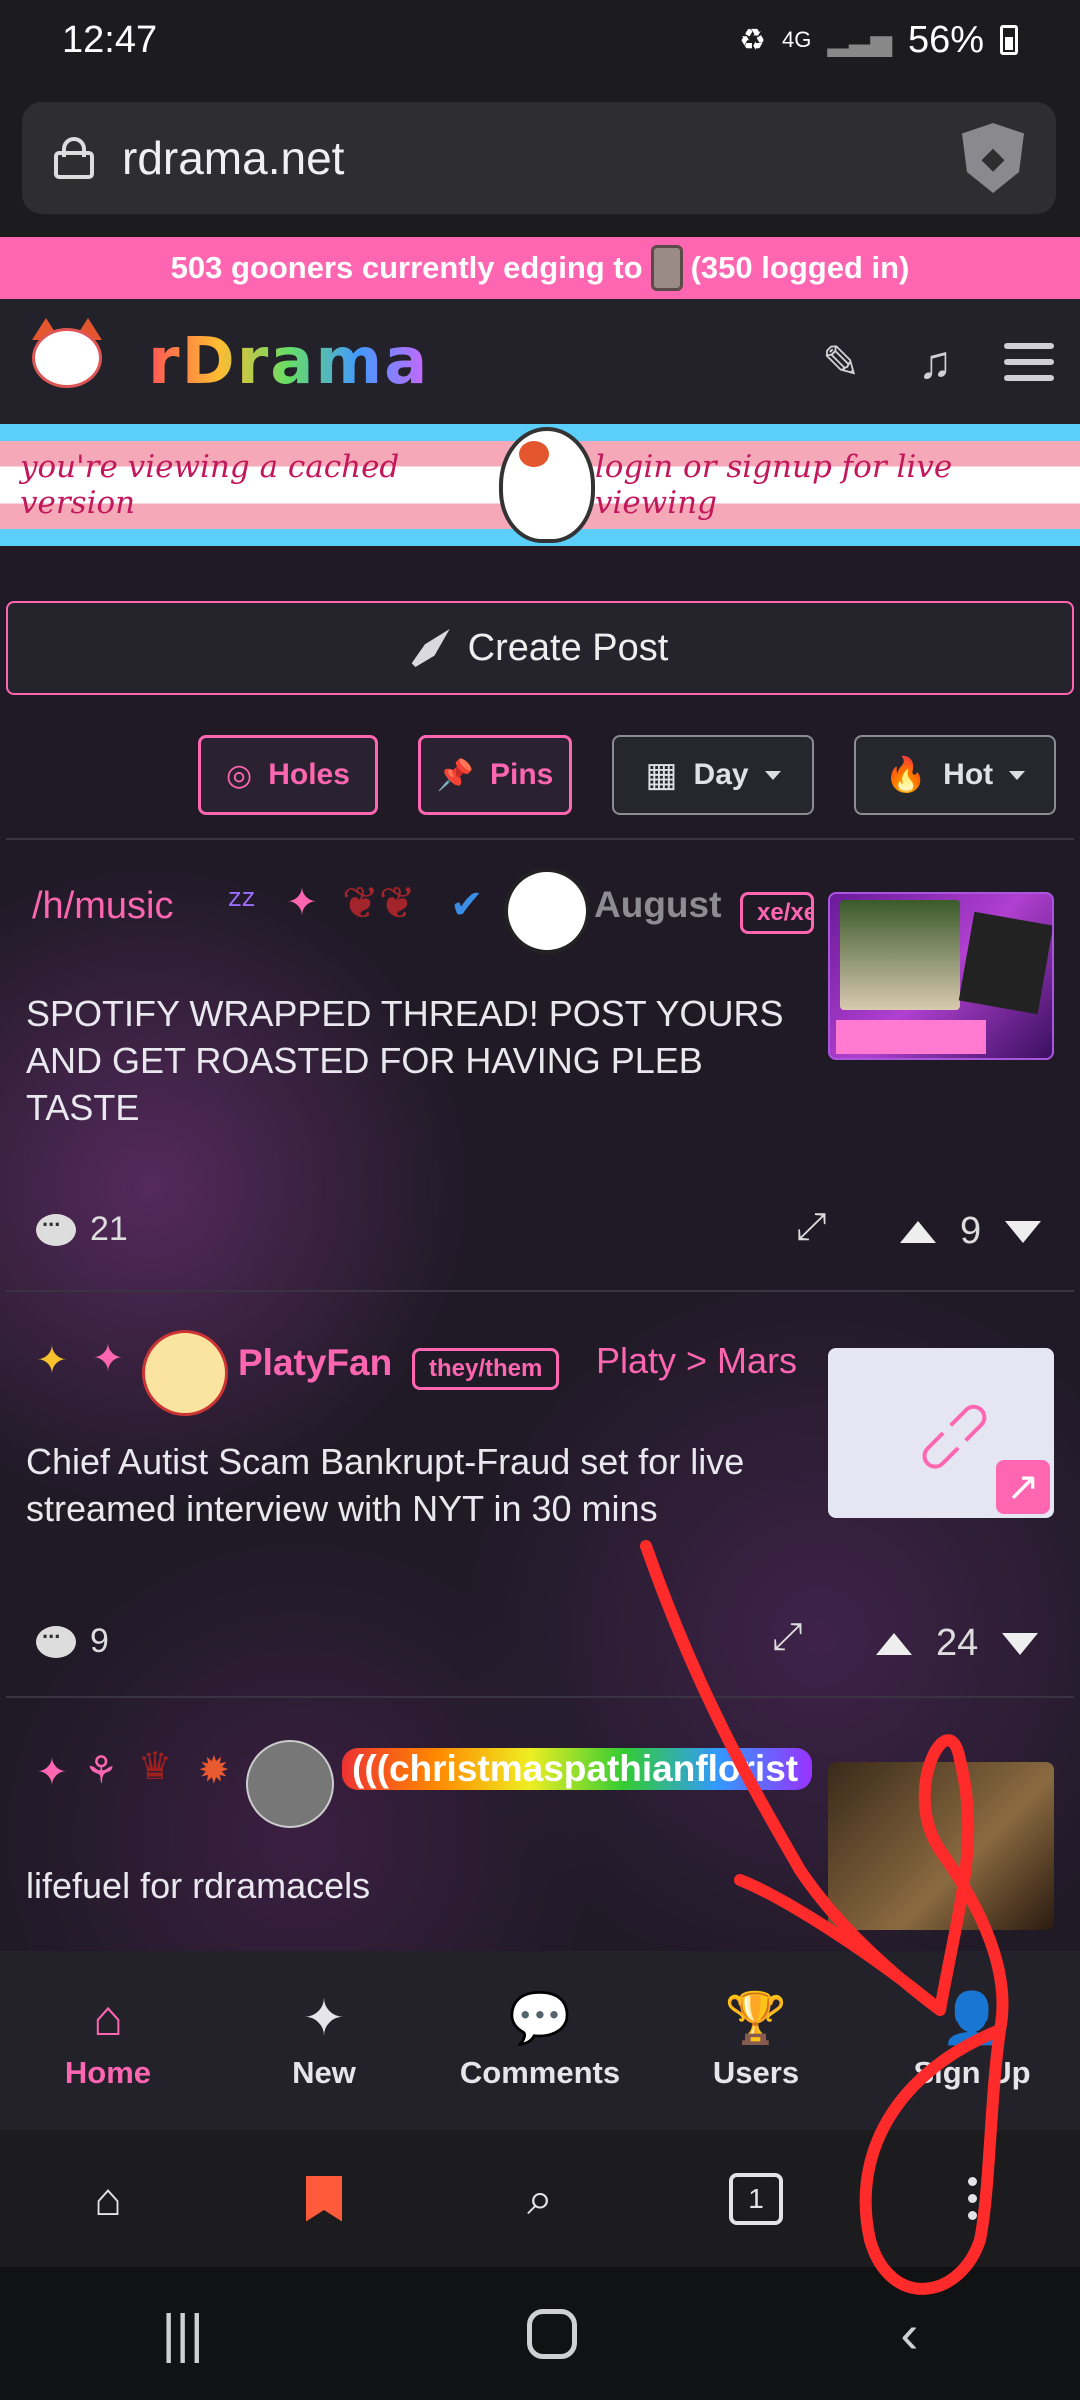  What do you see at coordinates (953, 1436) in the screenshot?
I see `link-icon: ⊂⊃` at bounding box center [953, 1436].